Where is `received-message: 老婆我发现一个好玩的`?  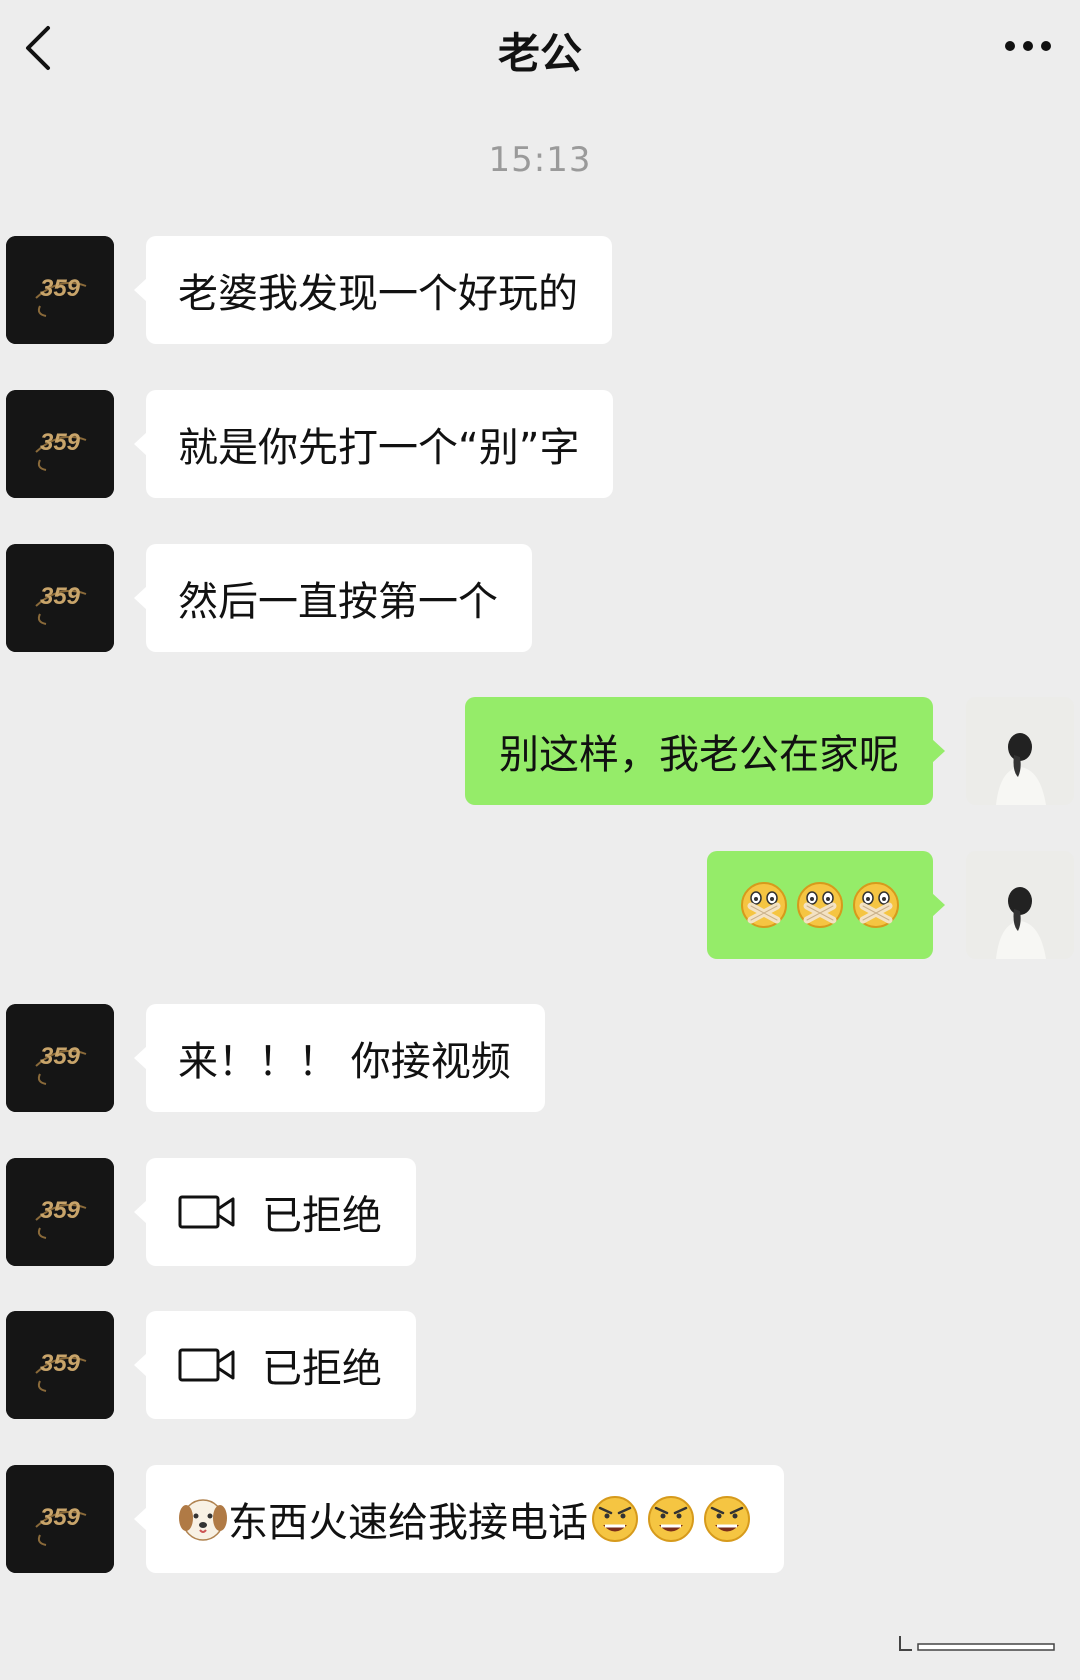
received-message: 老婆我发现一个好玩的 is located at coordinates (373, 290).